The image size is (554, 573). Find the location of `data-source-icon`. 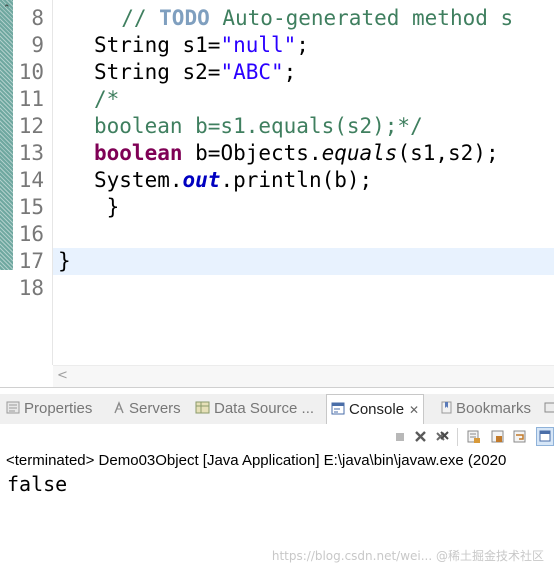

data-source-icon is located at coordinates (202, 407).